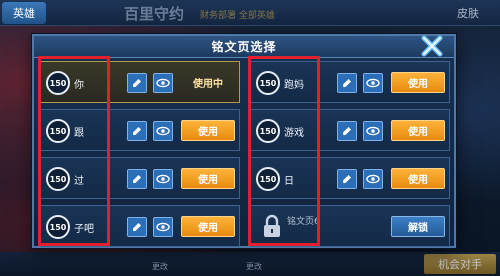 This screenshot has height=276, width=500. Describe the element at coordinates (208, 84) in the screenshot. I see `in-use-label: 使用中` at that location.